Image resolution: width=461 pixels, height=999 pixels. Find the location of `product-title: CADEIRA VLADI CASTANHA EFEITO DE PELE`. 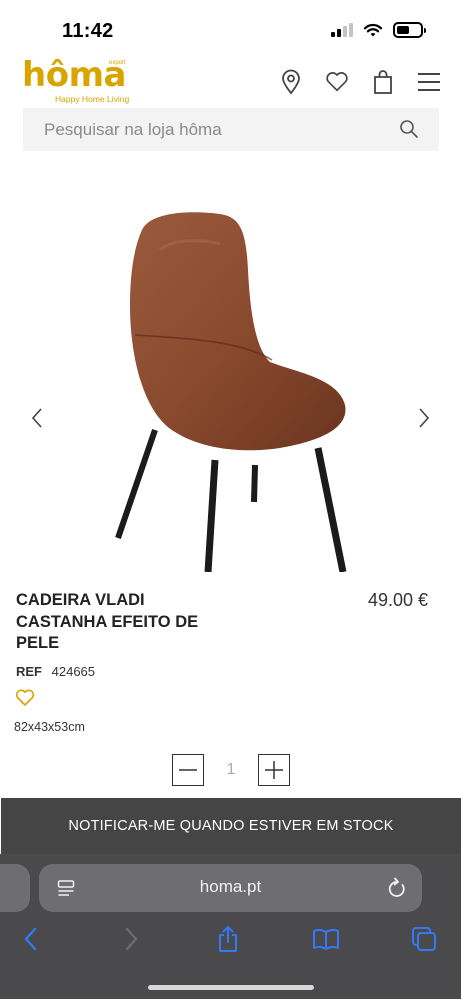

product-title: CADEIRA VLADI CASTANHA EFEITO DE PELE is located at coordinates (107, 621).